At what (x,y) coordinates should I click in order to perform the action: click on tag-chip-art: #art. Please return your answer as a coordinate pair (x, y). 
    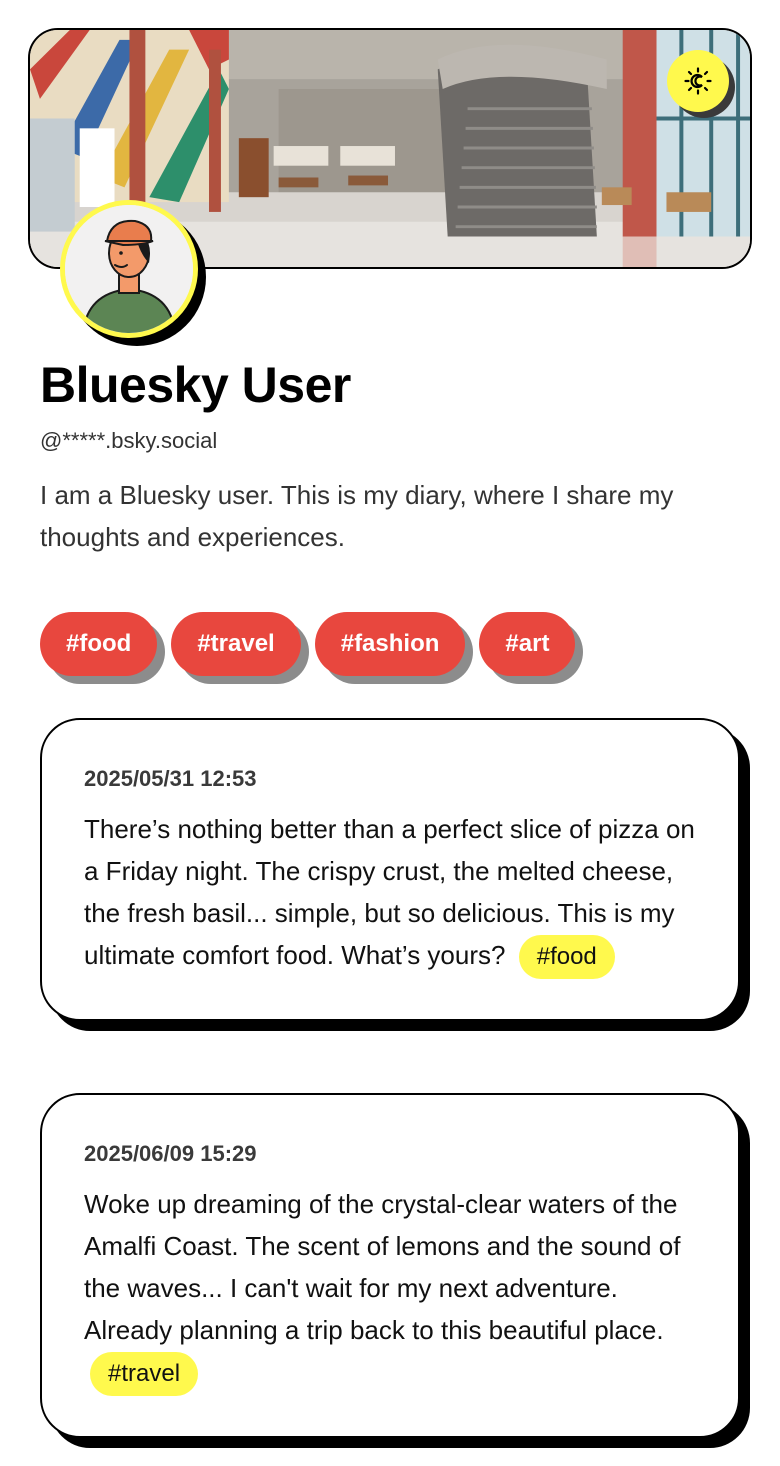
    Looking at the image, I should click on (531, 648).